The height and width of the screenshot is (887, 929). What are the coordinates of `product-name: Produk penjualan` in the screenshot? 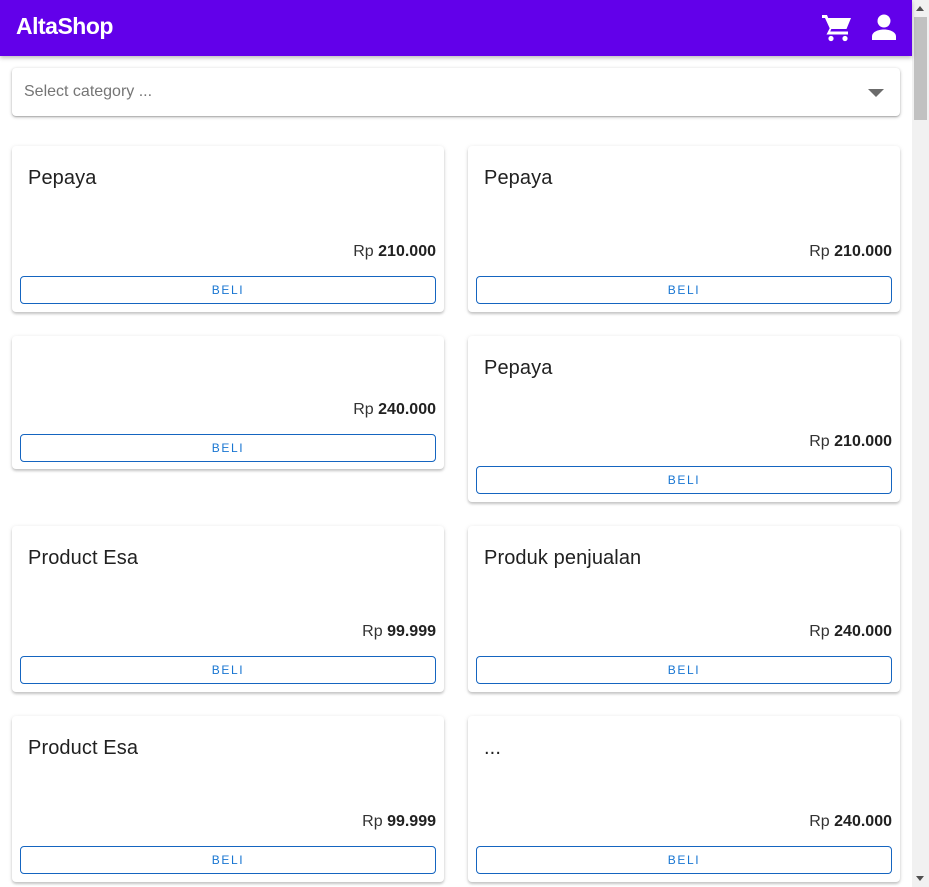 It's located at (563, 558).